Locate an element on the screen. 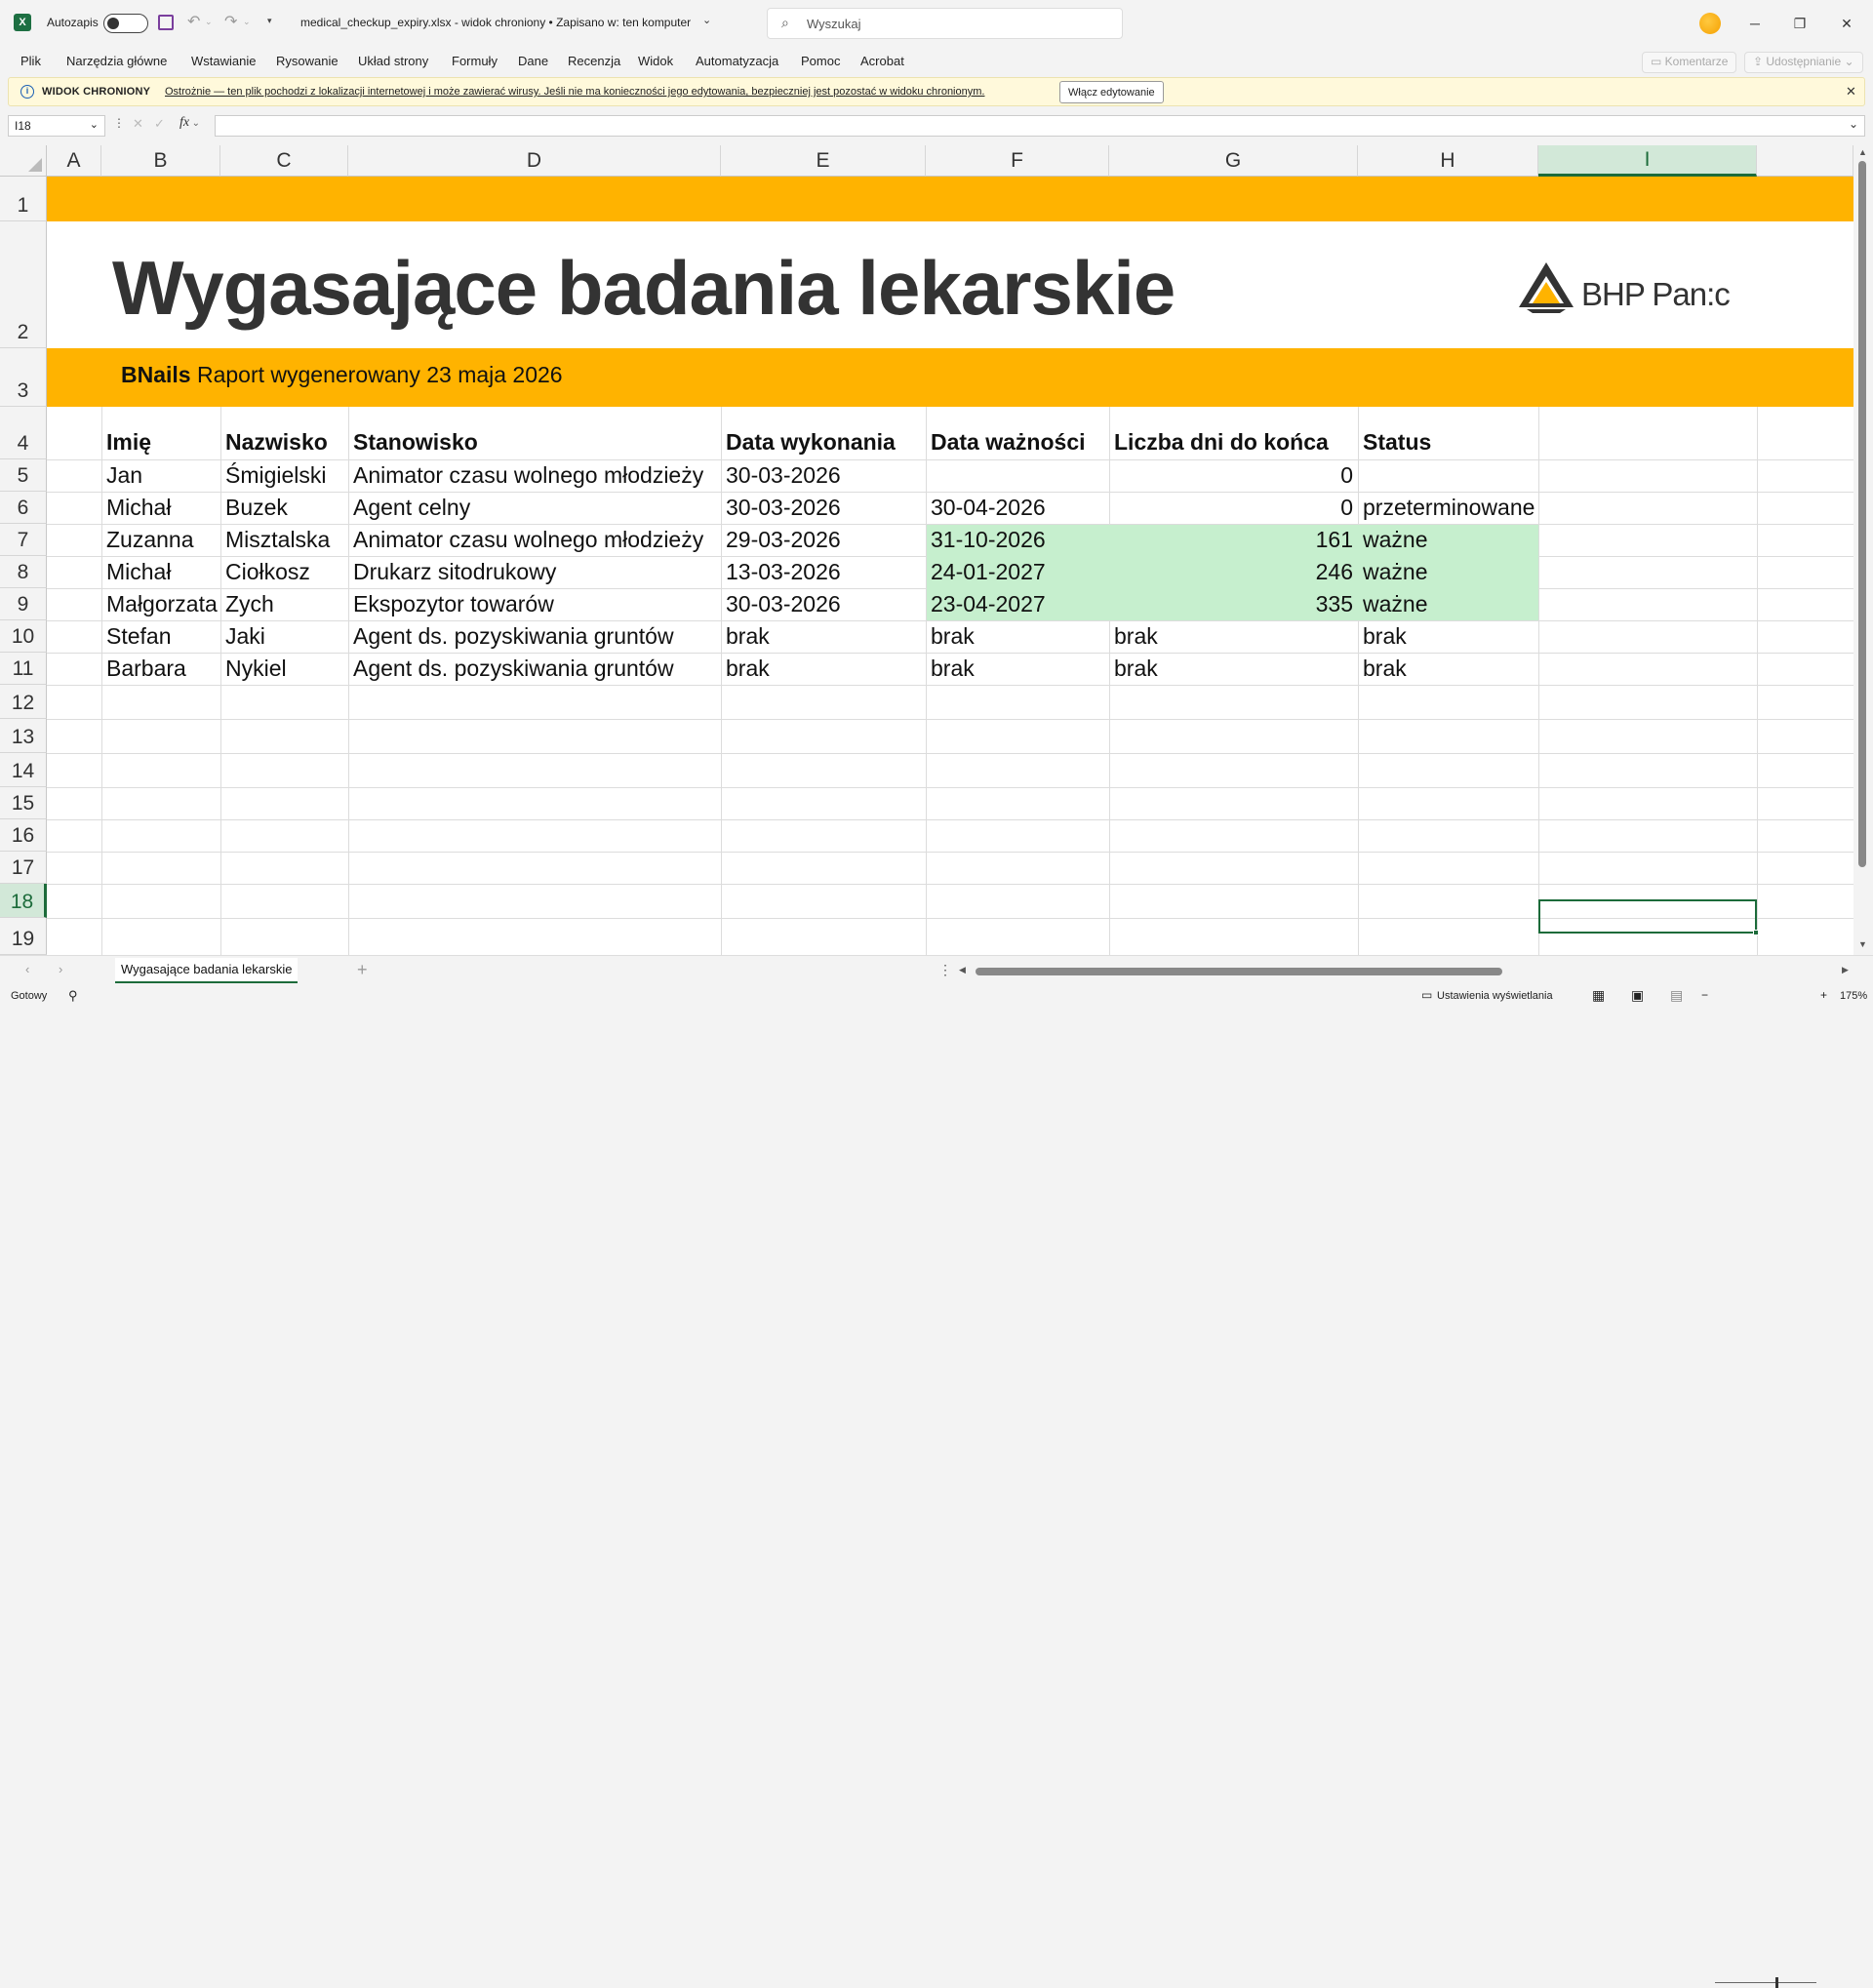  menu-view: Widok is located at coordinates (655, 61).